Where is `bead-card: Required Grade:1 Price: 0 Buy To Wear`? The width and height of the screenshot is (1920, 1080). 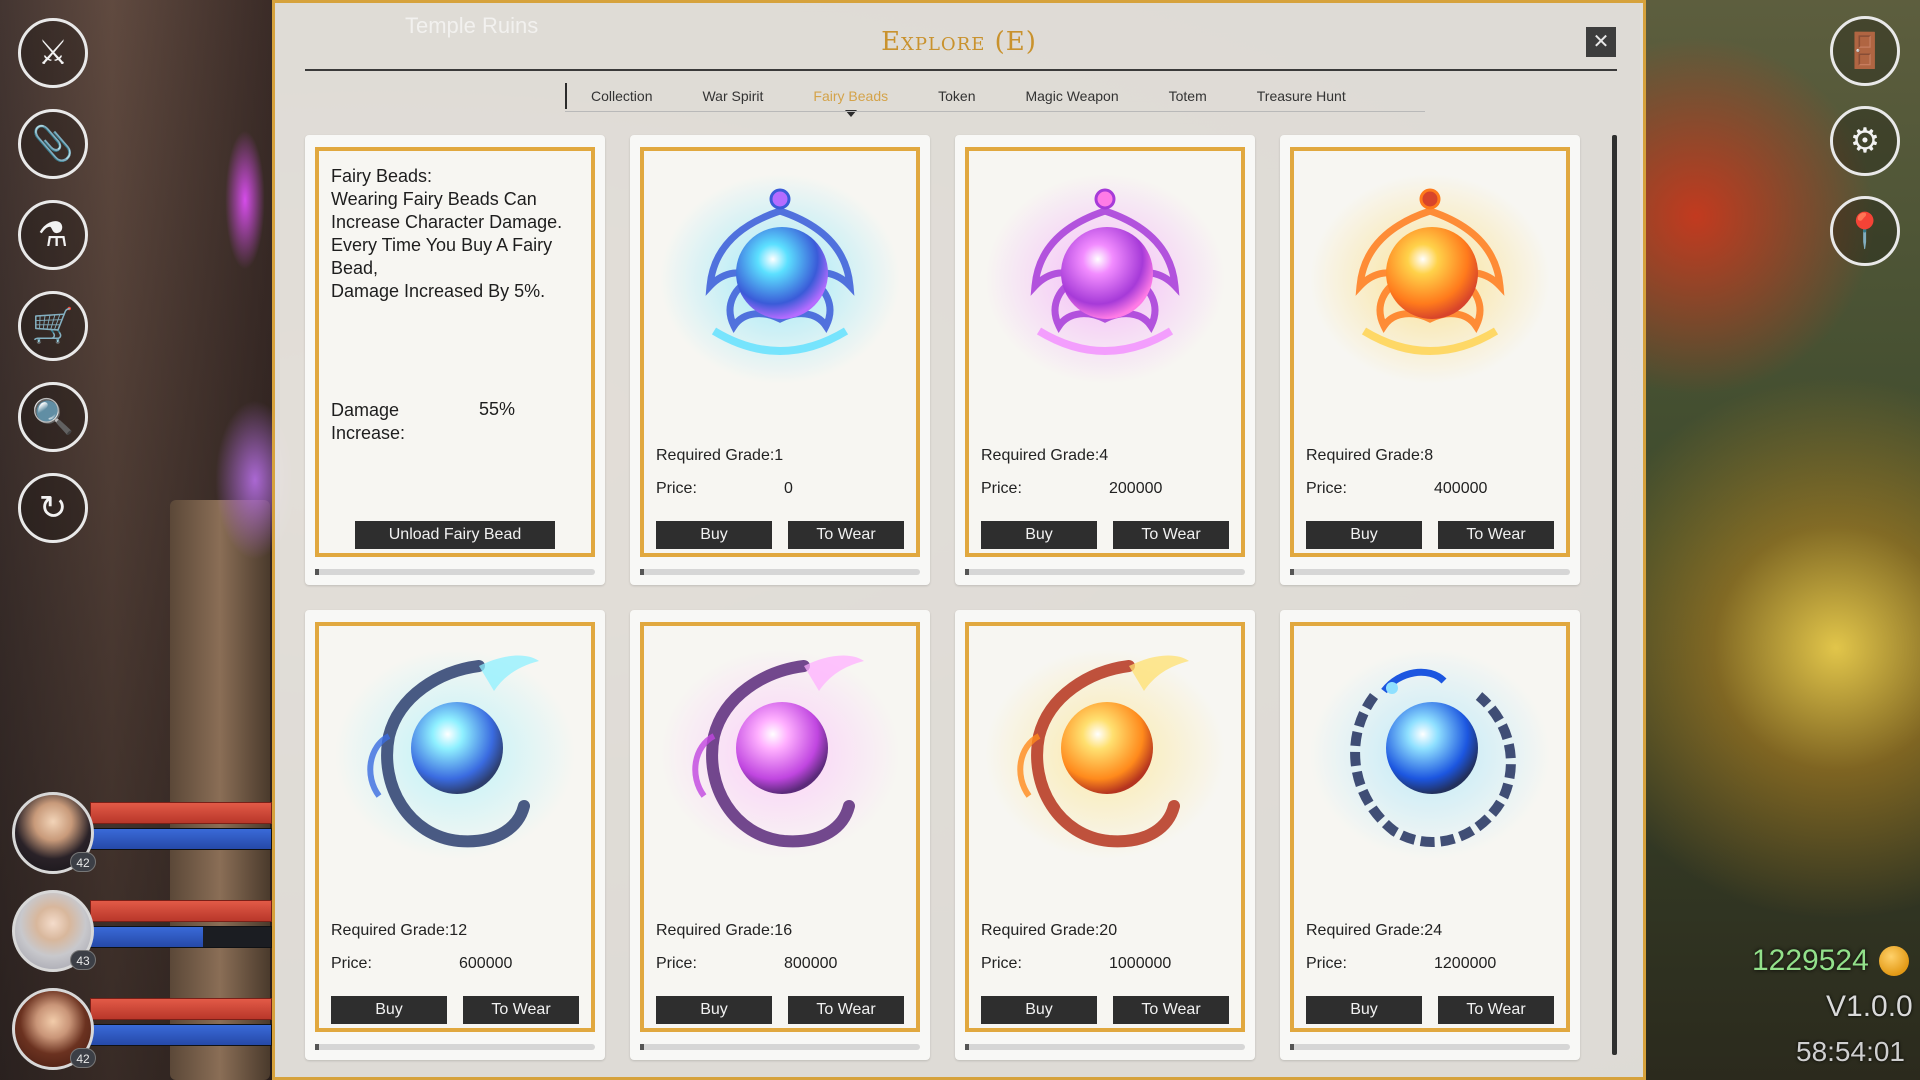
bead-card: Required Grade:1 Price: 0 Buy To Wear is located at coordinates (780, 360).